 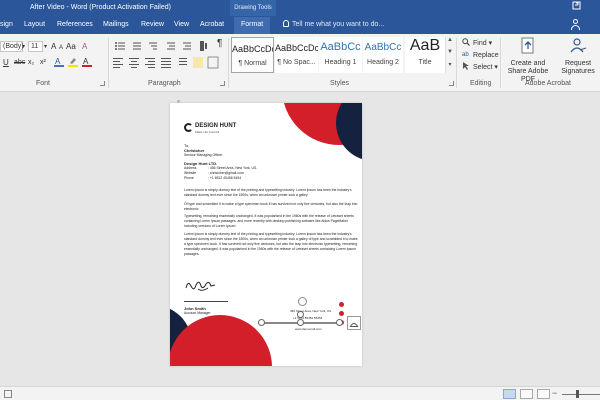 I want to click on text-effects-icon: A, so click(x=59, y=62).